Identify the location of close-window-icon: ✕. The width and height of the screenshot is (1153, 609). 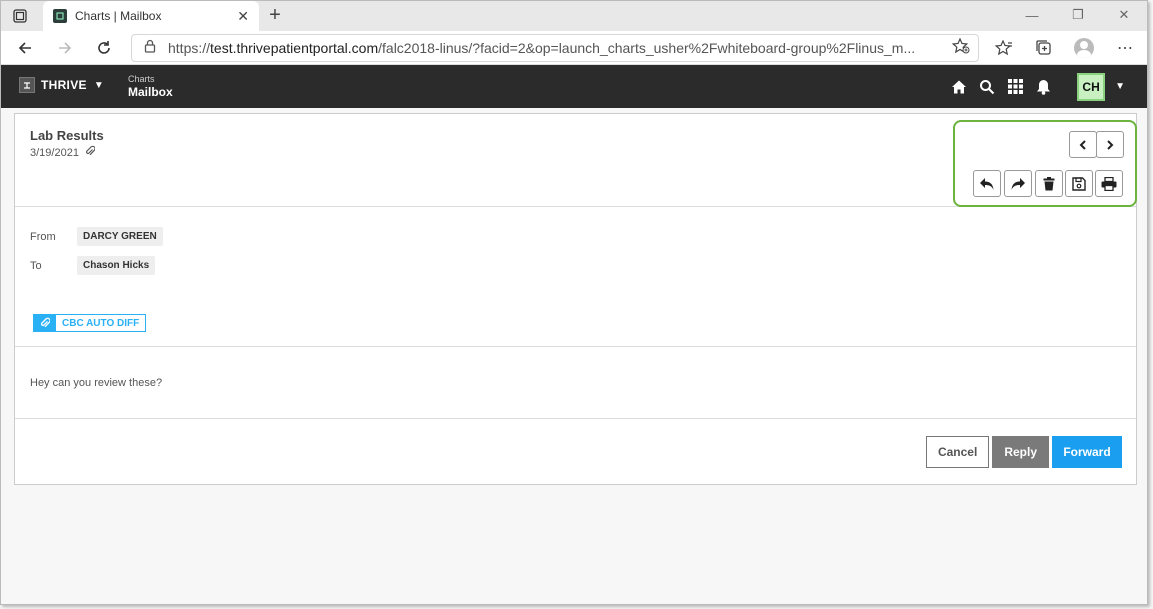
(1124, 15).